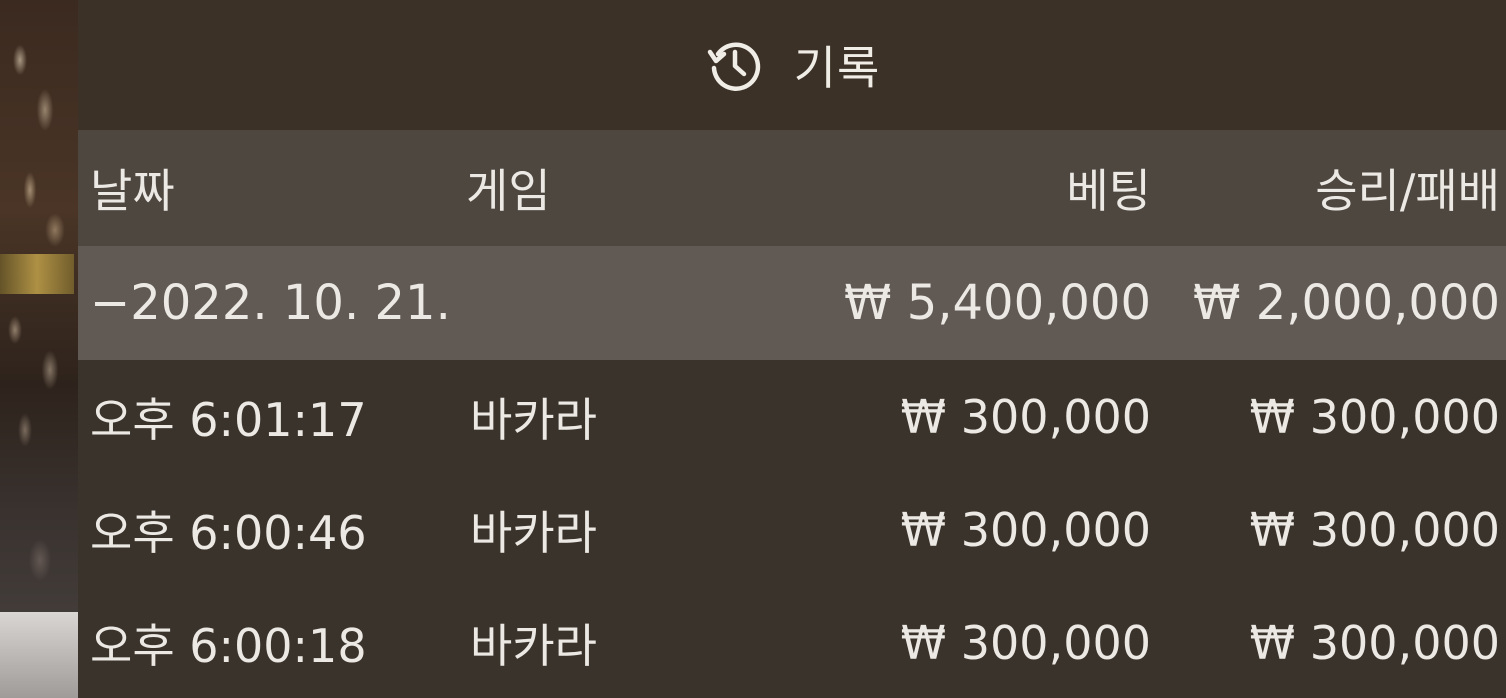  What do you see at coordinates (39, 349) in the screenshot?
I see `casino-background` at bounding box center [39, 349].